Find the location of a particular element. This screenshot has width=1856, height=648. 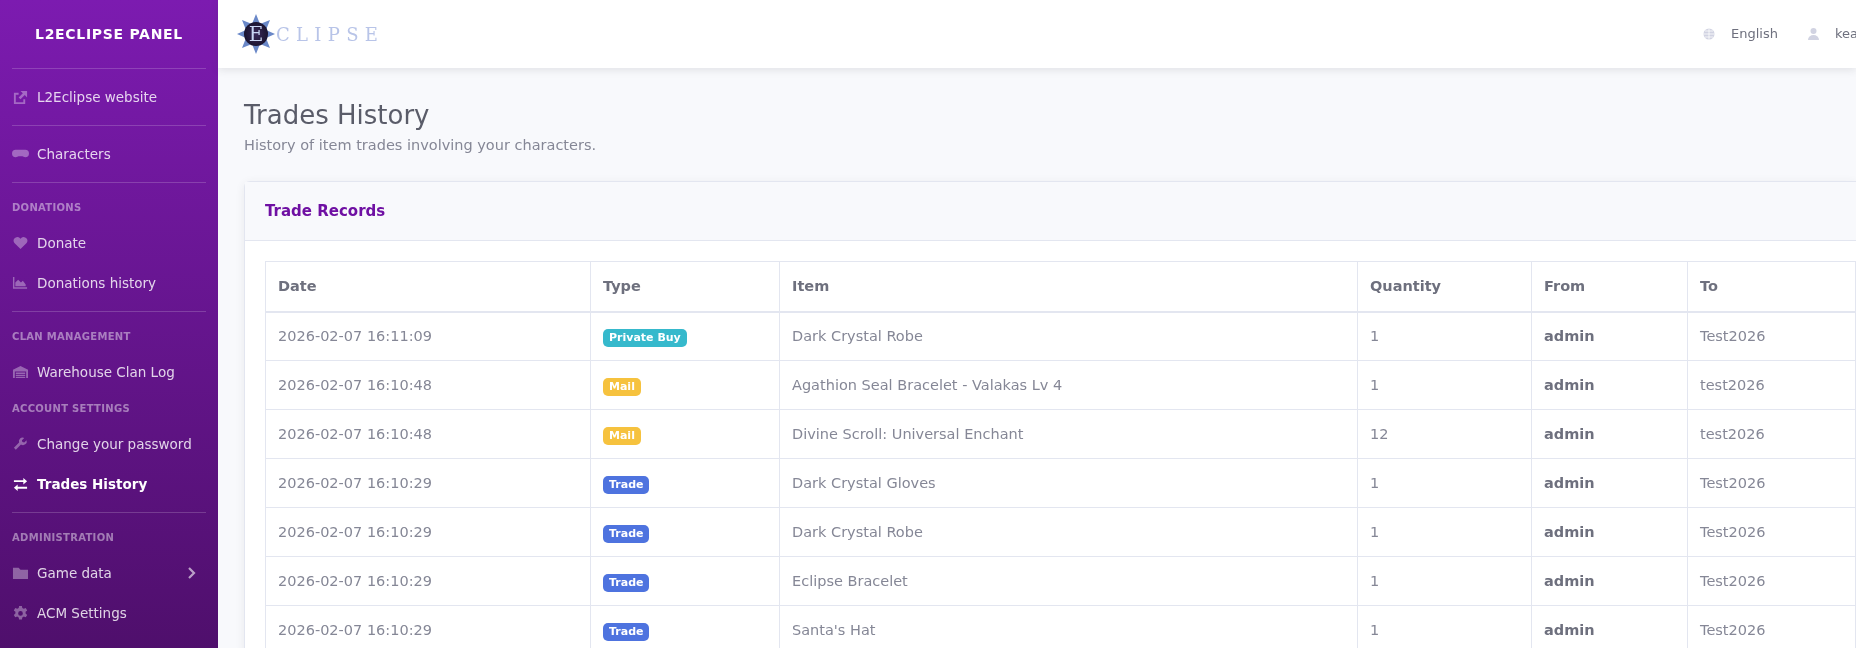

sidebar-item: Game data is located at coordinates (109, 573).